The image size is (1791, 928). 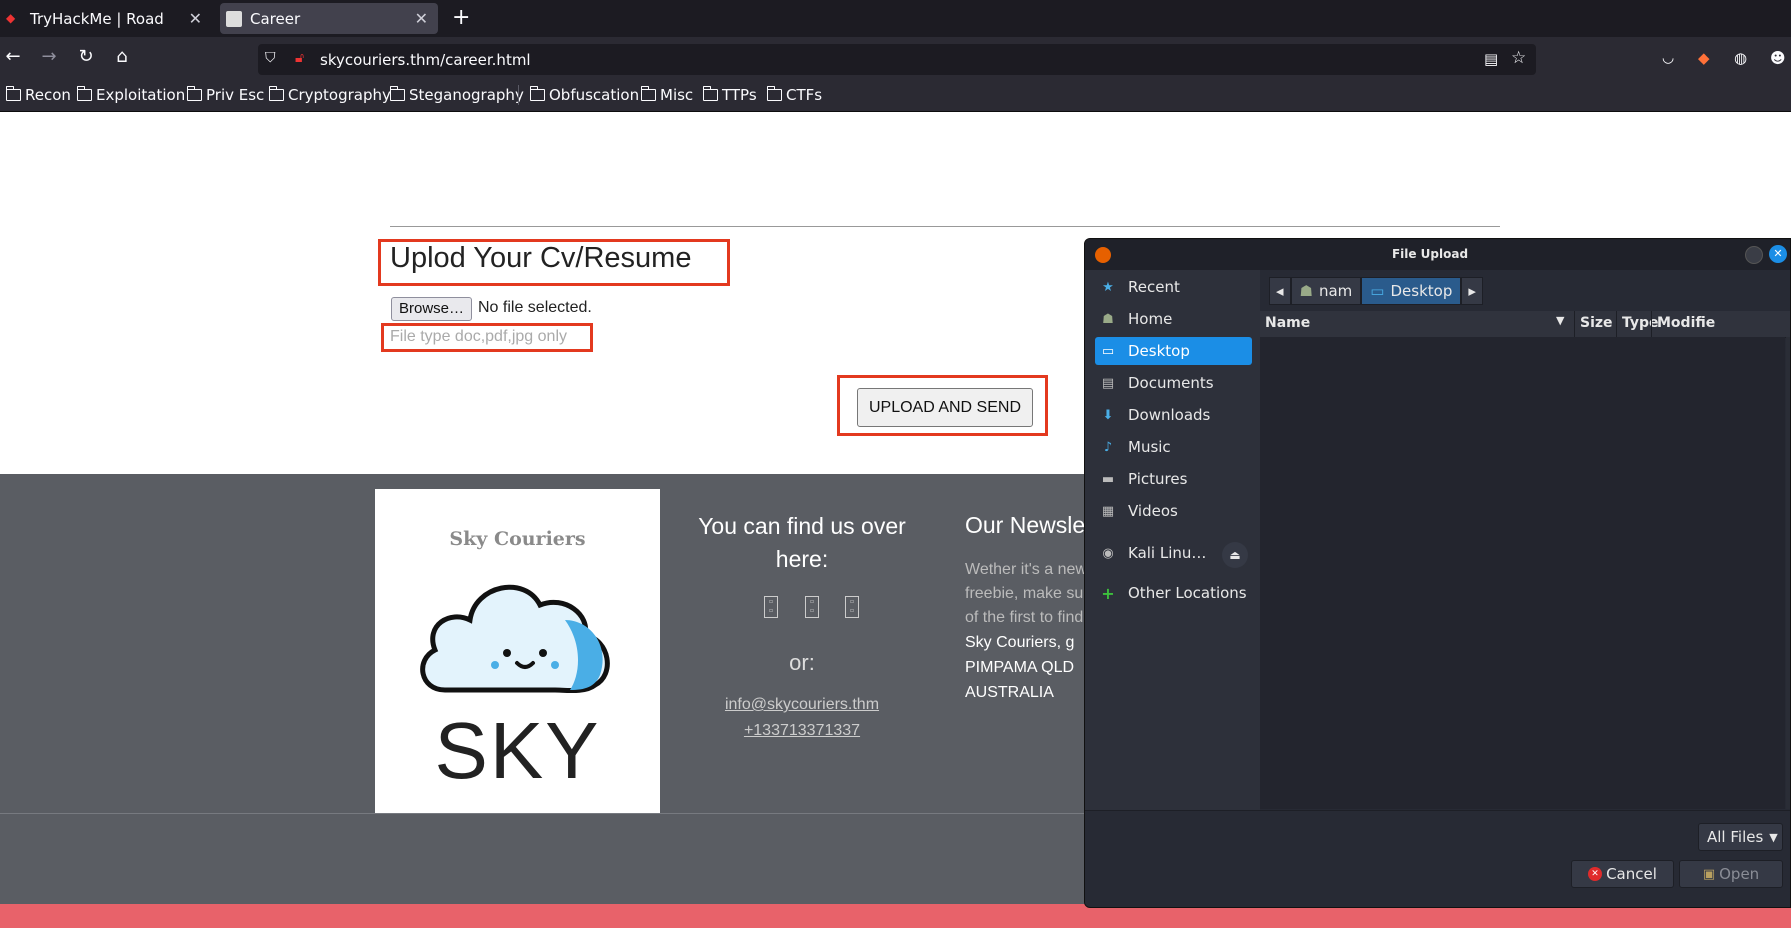 What do you see at coordinates (730, 95) in the screenshot?
I see `bookmark-ttps: TTPs` at bounding box center [730, 95].